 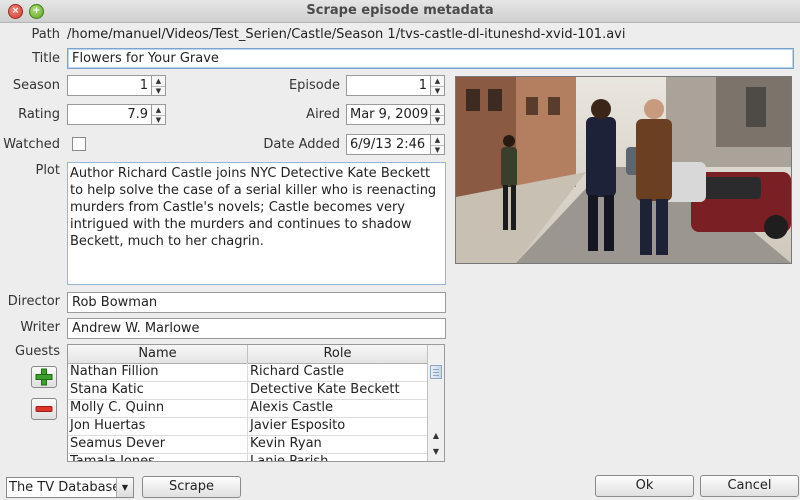 What do you see at coordinates (124, 487) in the screenshot?
I see `chevron-down-icon: ▼` at bounding box center [124, 487].